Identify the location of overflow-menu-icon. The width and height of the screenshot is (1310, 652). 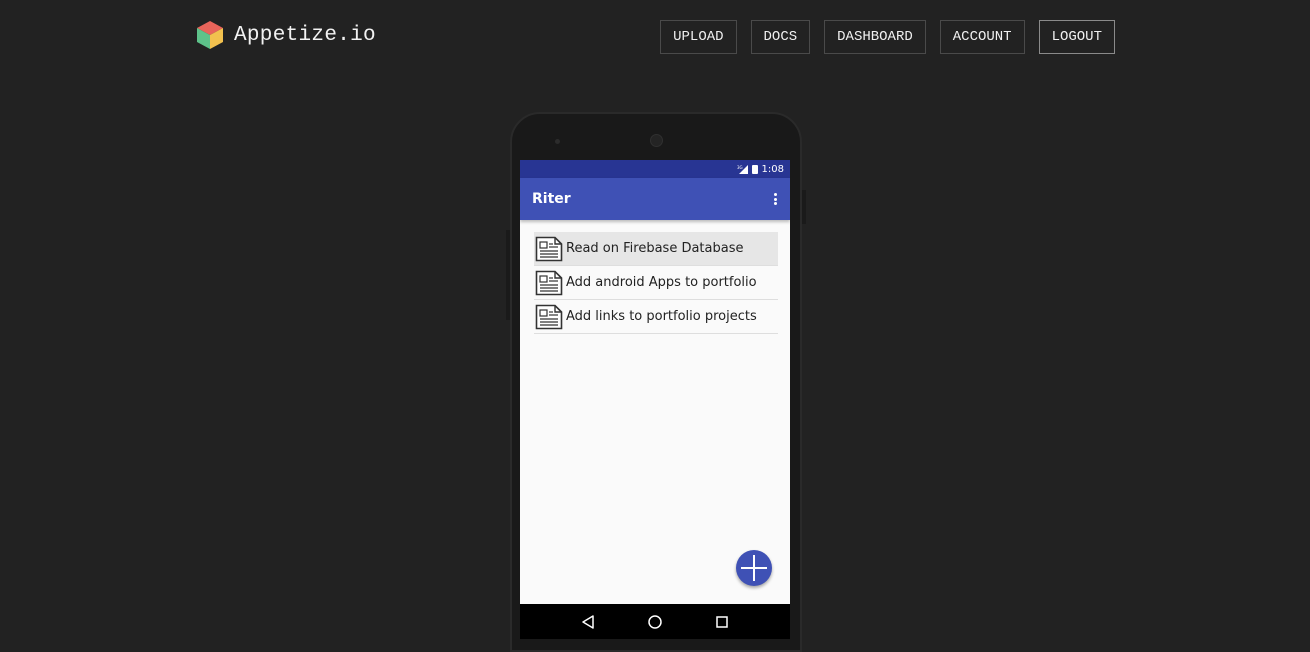
(775, 199).